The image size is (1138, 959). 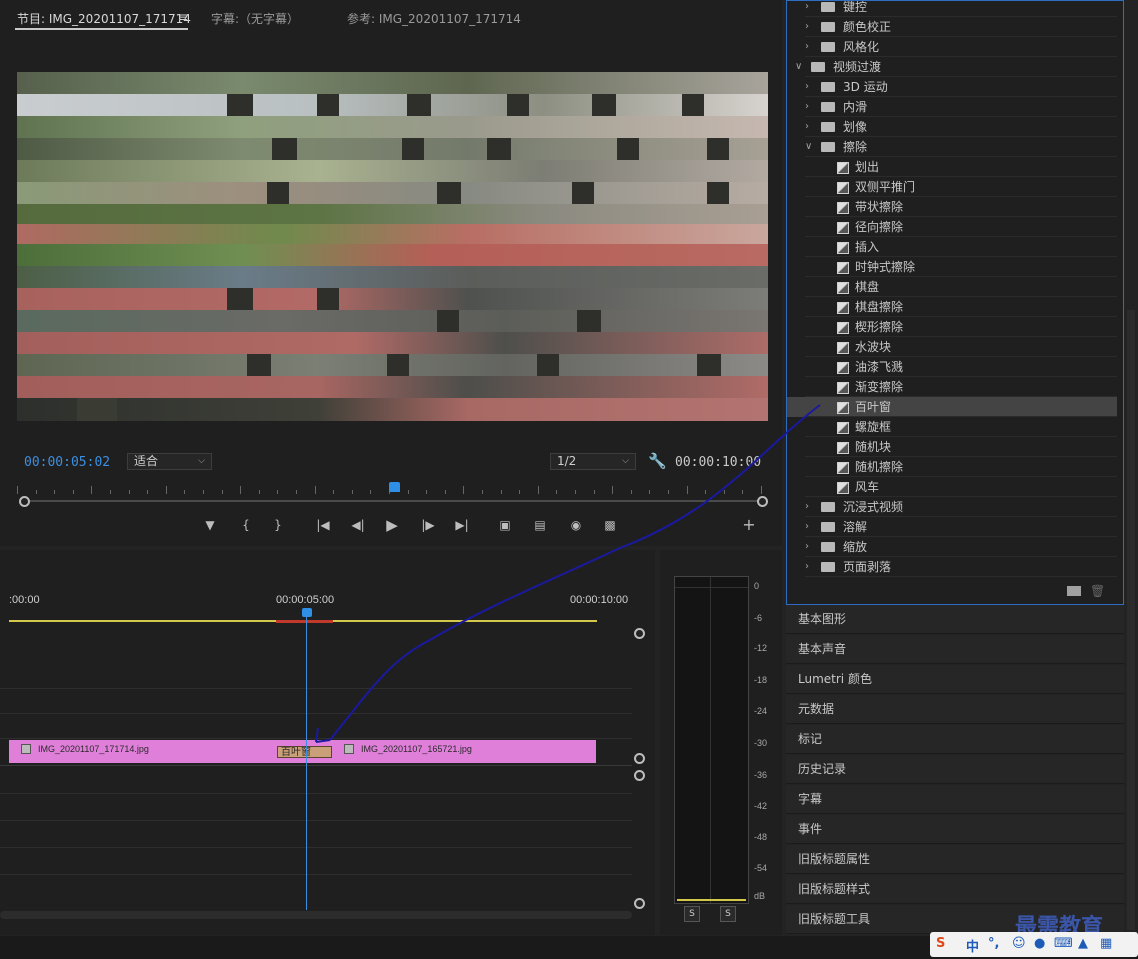 I want to click on keyboard-icon: ⌨, so click(x=1063, y=943).